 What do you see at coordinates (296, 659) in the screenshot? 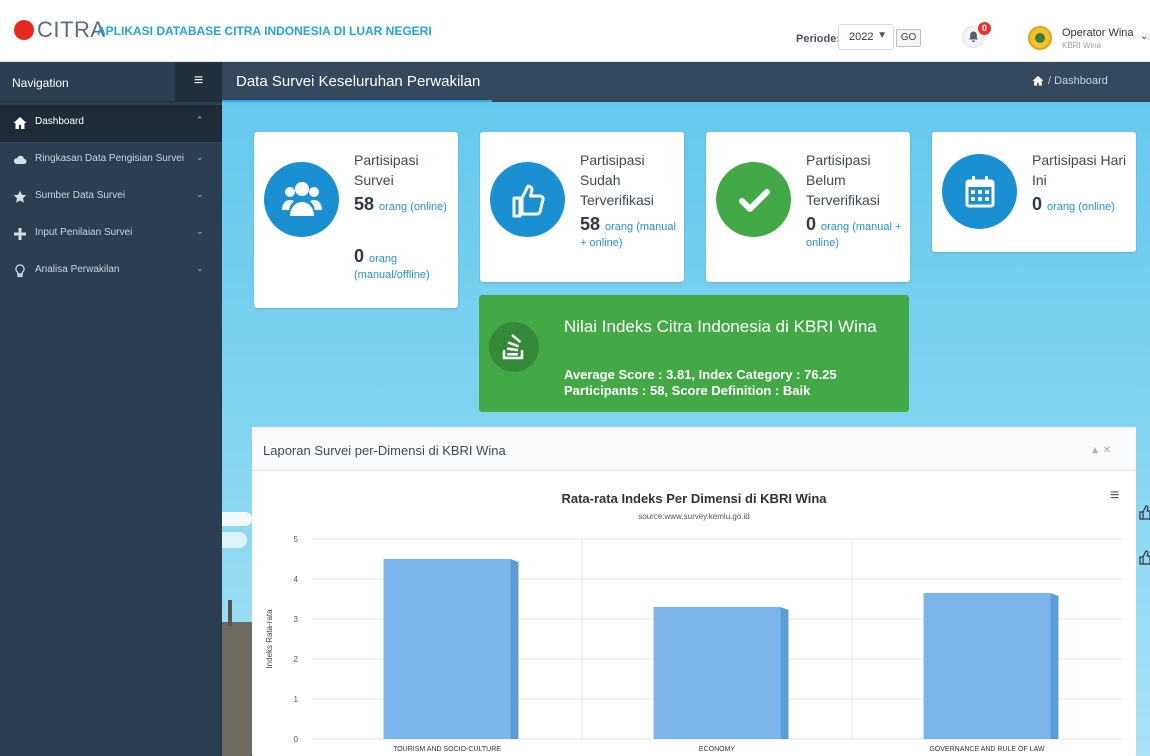
I see `y-tick-label: 2` at bounding box center [296, 659].